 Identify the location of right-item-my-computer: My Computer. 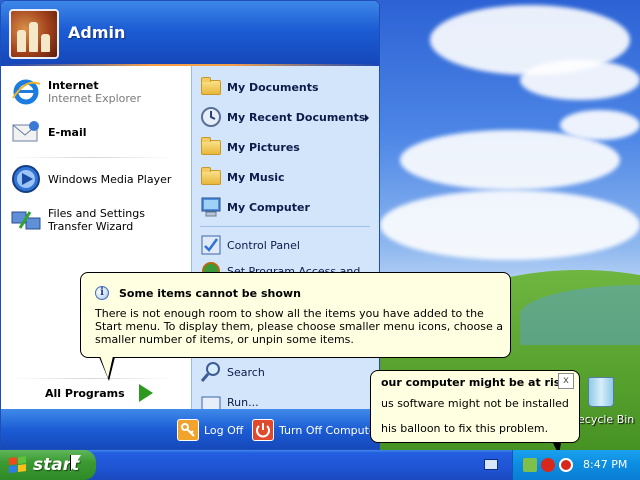
(255, 207).